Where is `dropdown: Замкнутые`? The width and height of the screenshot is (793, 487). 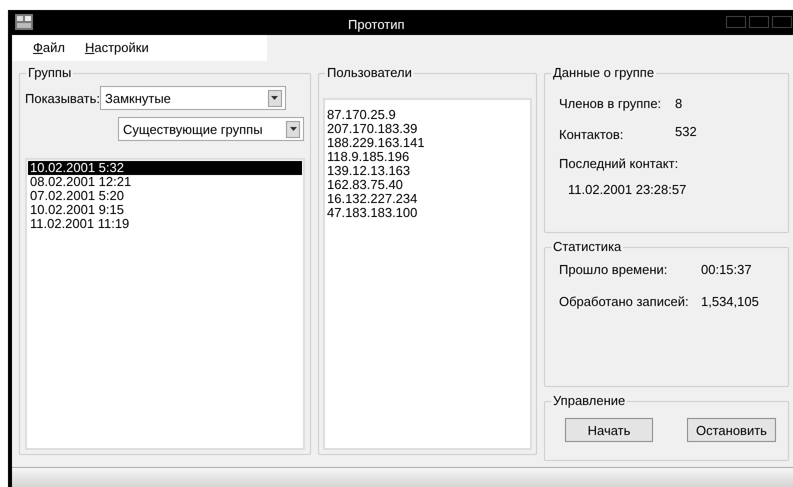
dropdown: Замкнутые is located at coordinates (193, 98).